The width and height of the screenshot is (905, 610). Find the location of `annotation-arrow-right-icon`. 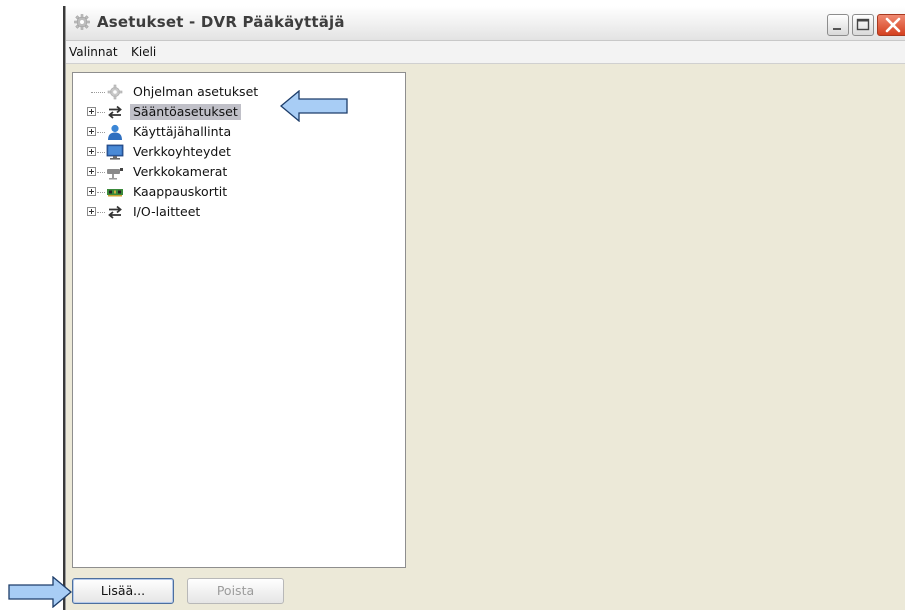

annotation-arrow-right-icon is located at coordinates (40, 592).